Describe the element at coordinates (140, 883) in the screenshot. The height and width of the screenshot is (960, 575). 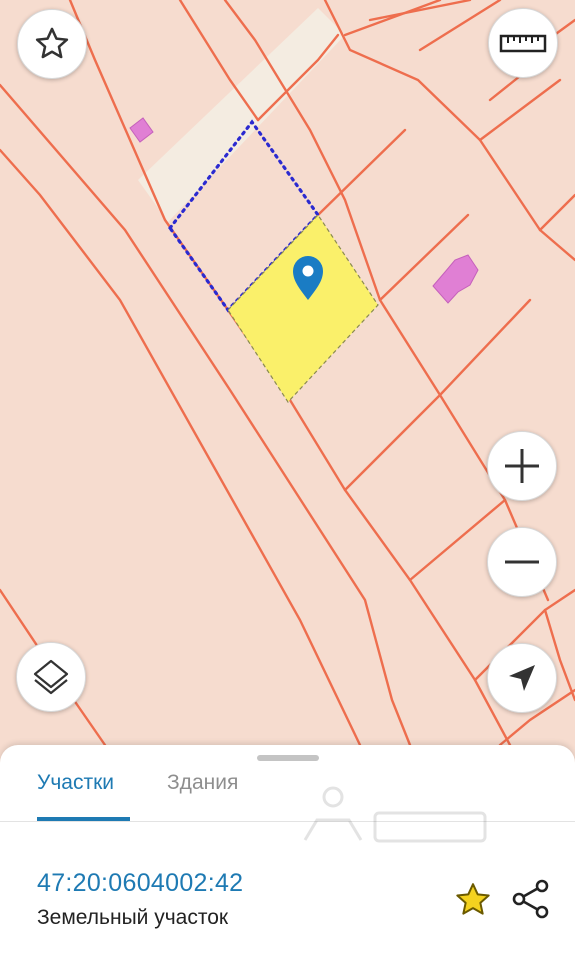
I see `parcel-cadastral-number: 47:20:0604002:42` at that location.